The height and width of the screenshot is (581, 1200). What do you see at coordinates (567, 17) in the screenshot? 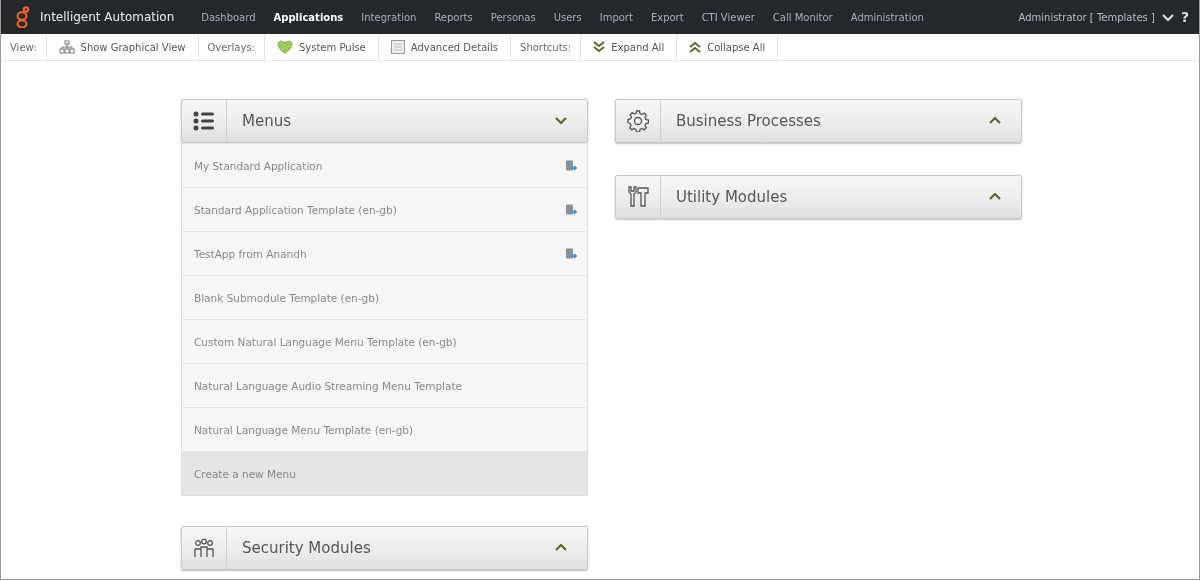
I see `nav-tab: Users` at bounding box center [567, 17].